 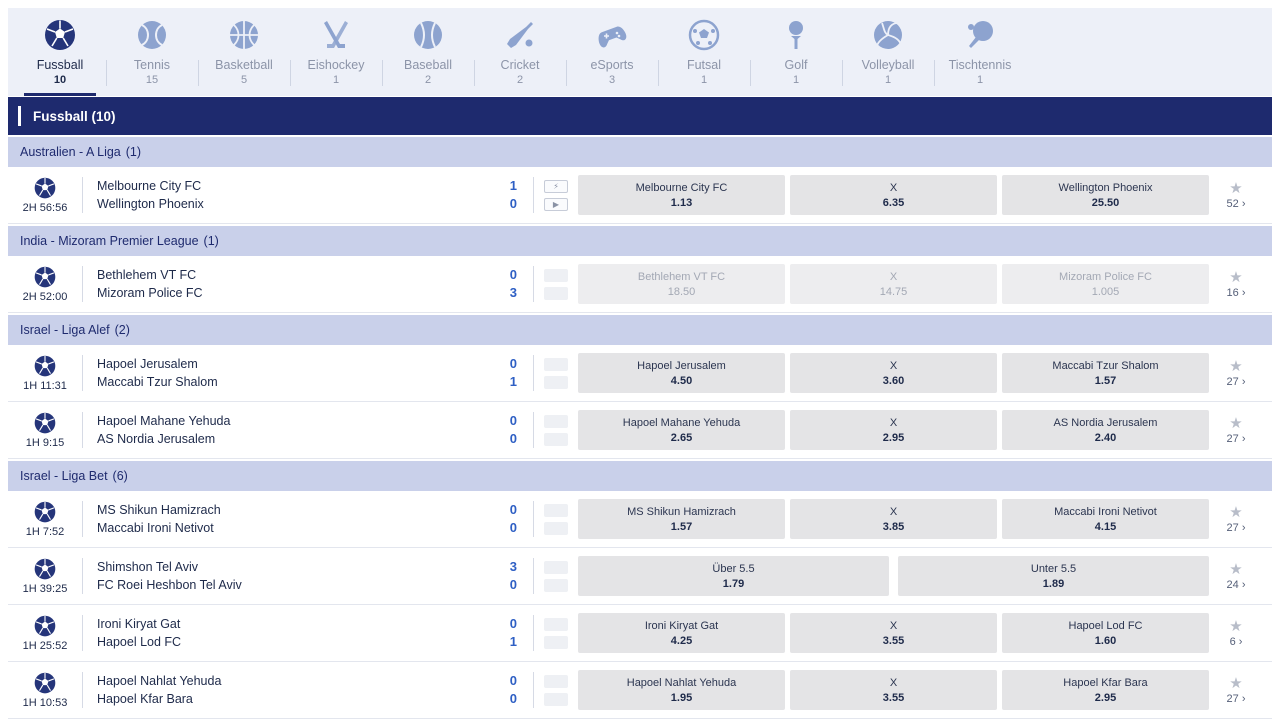 I want to click on markets-count: 16 ›, so click(x=1236, y=293).